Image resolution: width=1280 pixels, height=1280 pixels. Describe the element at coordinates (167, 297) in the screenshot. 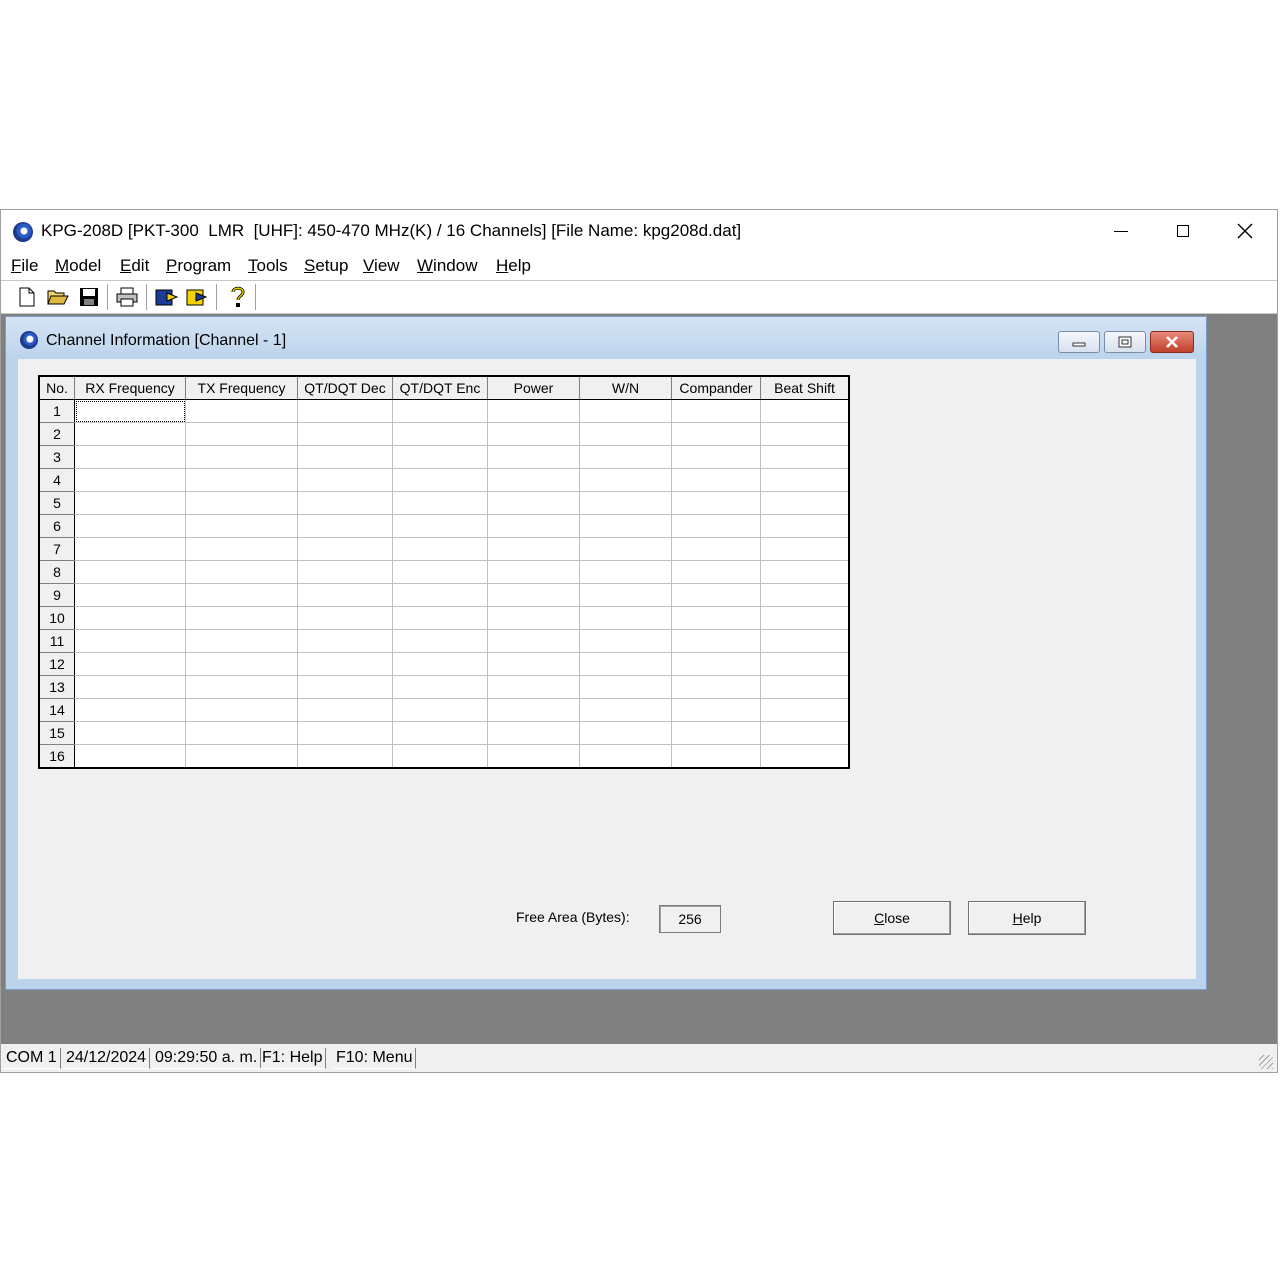

I see `read-radio-button` at that location.